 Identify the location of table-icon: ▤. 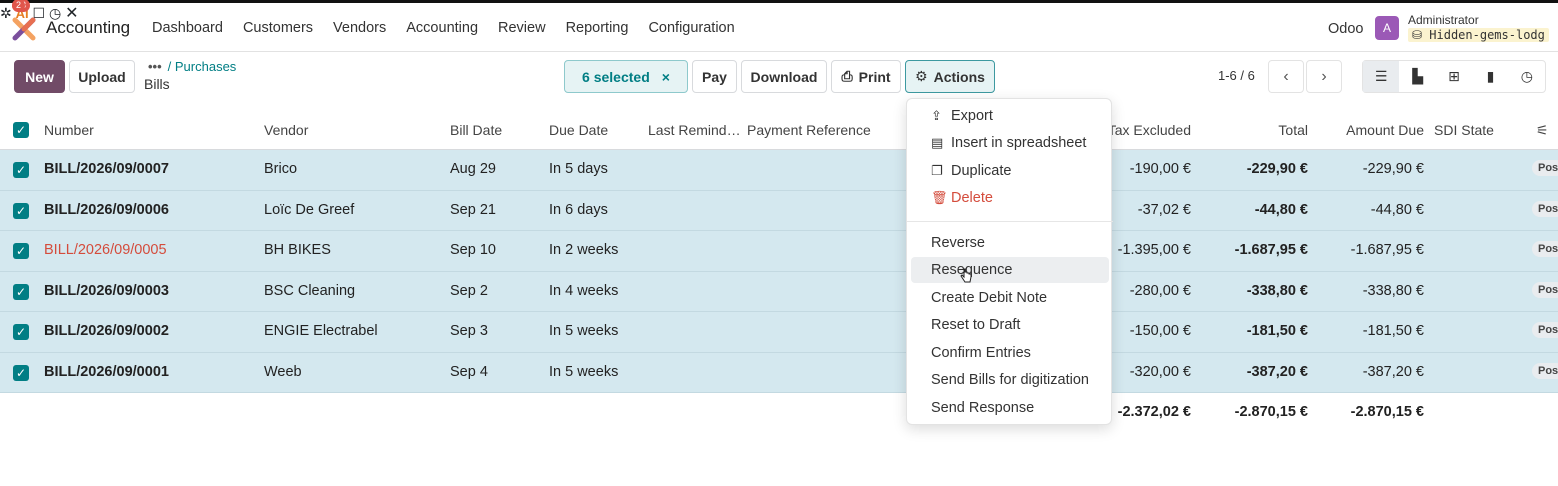
(937, 142).